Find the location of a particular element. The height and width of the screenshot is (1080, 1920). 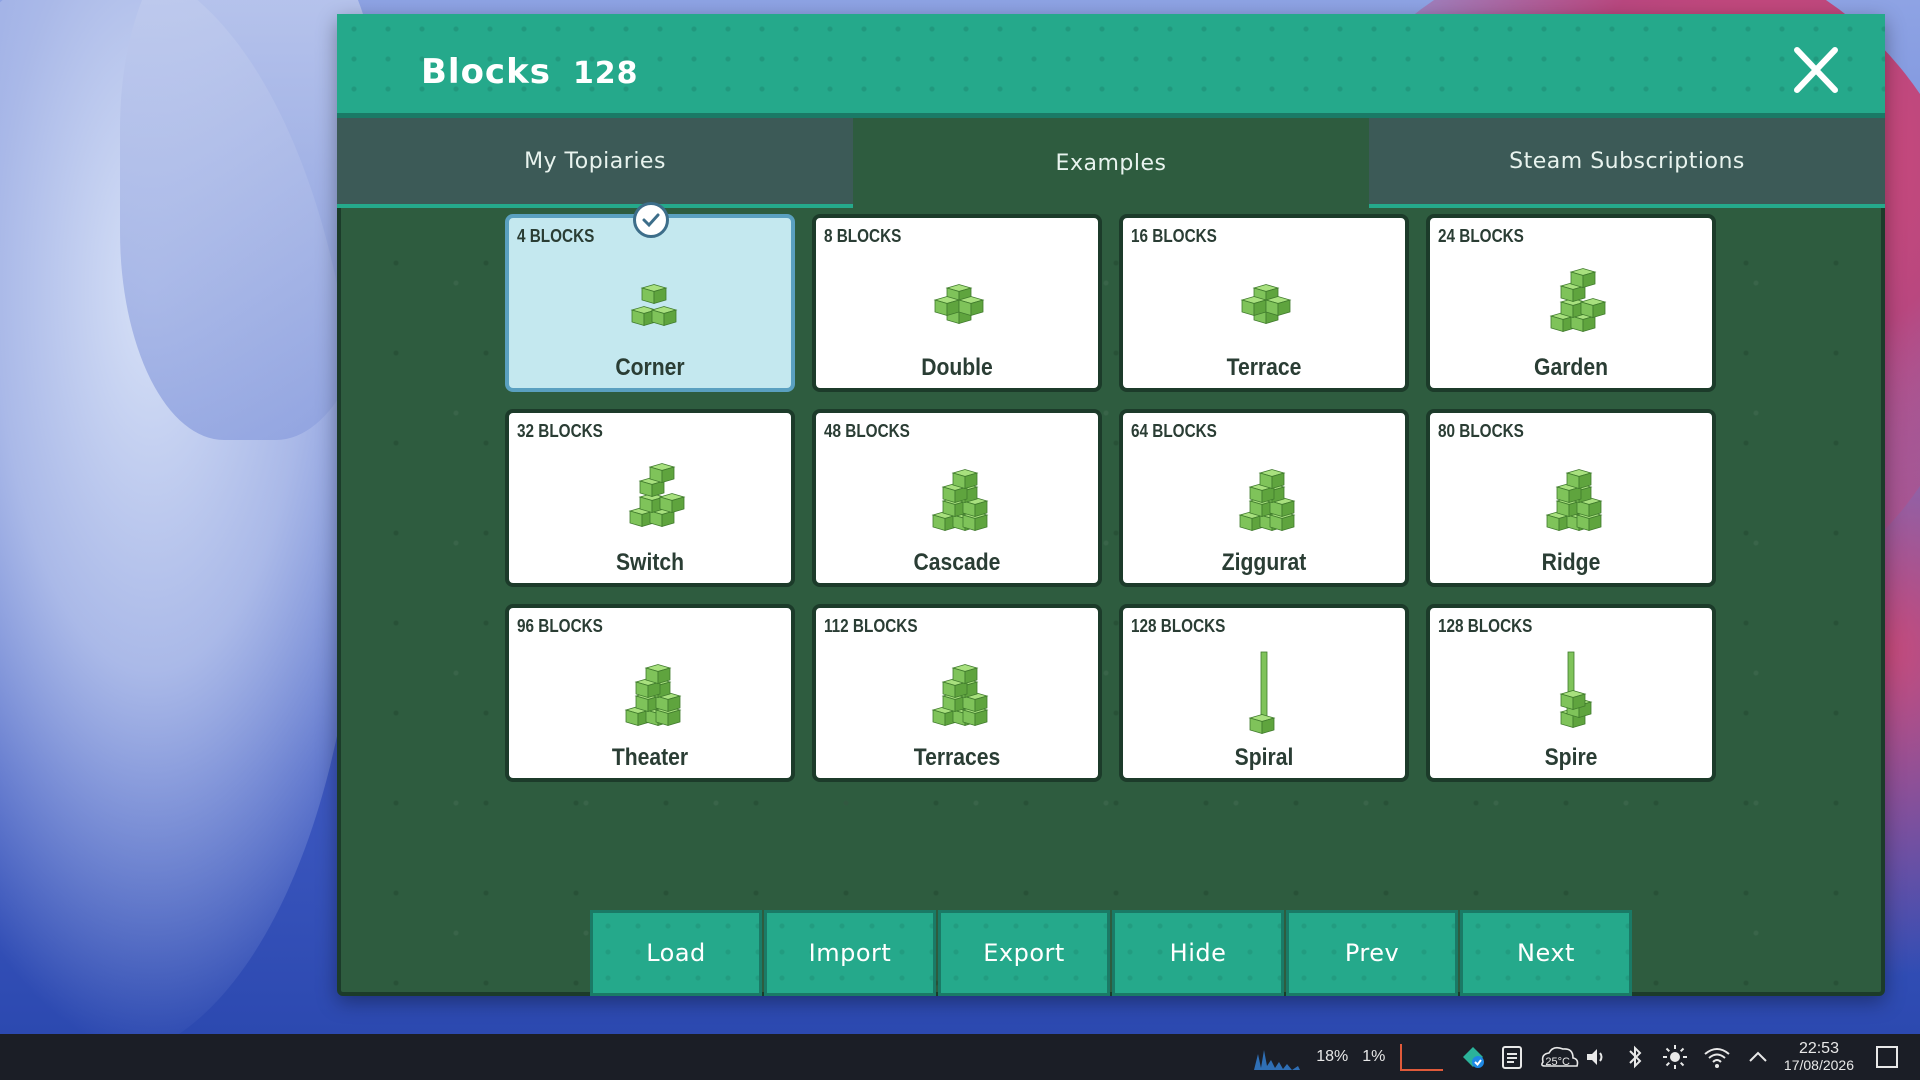

brightness-icon is located at coordinates (1674, 1057).